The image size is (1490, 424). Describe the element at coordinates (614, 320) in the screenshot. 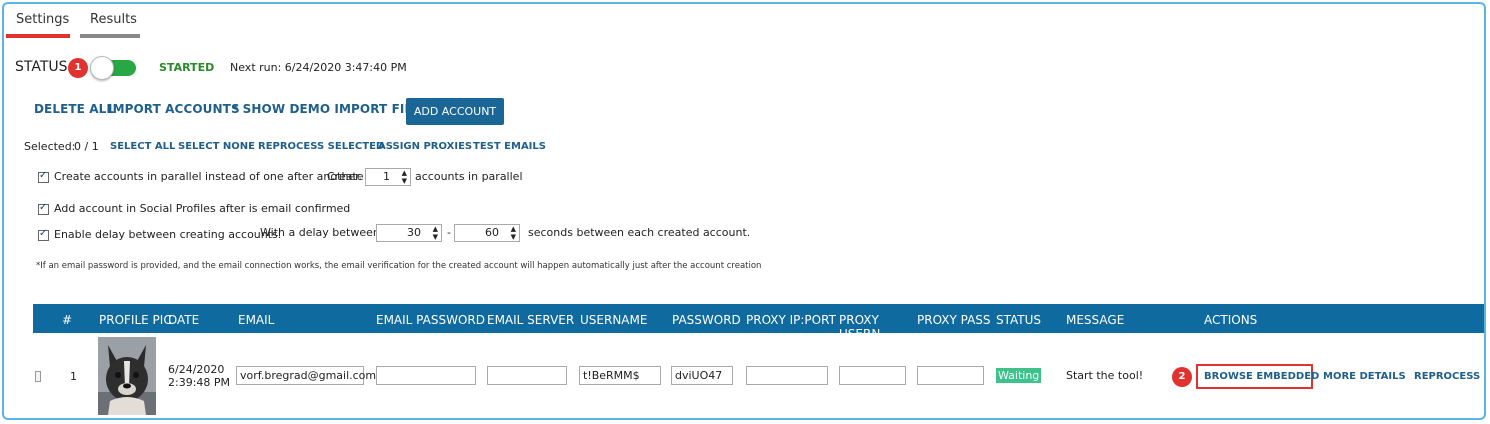

I see `col-header-username: USERNAME` at that location.